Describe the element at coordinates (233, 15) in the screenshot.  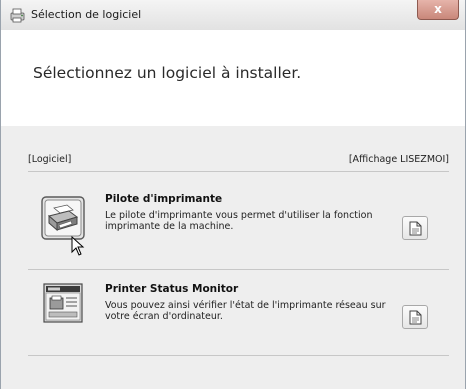
I see `title-bar: Sélection de logiciel x` at that location.